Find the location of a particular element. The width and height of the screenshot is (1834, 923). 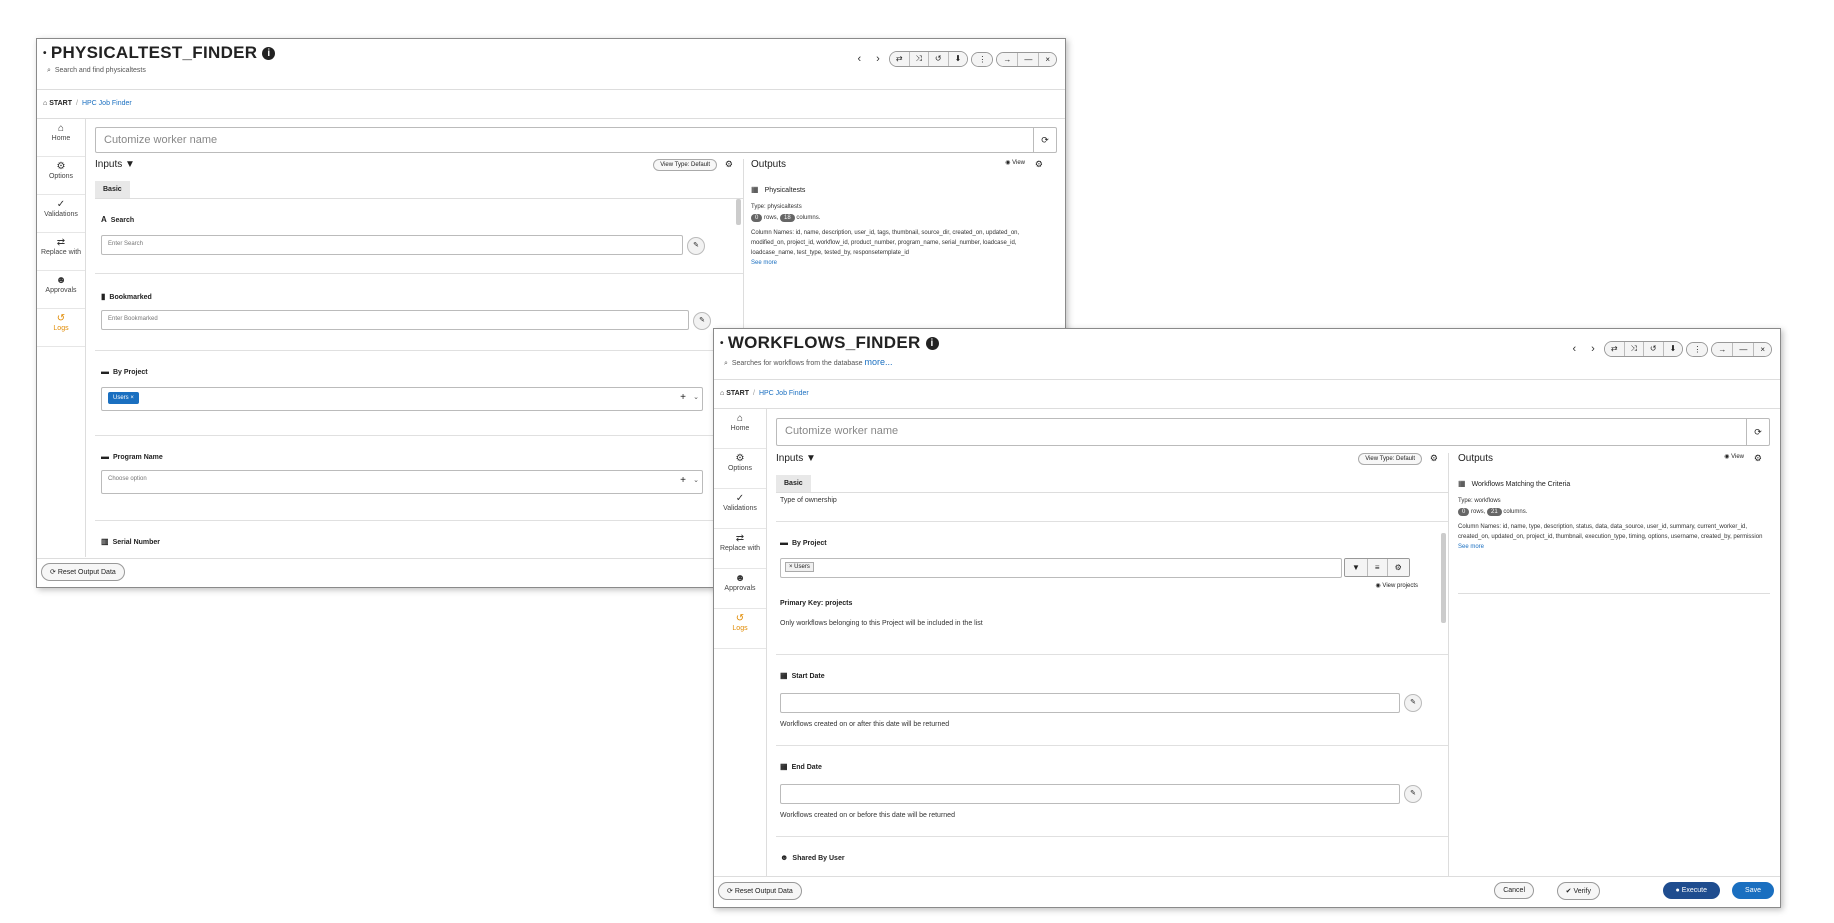

output-type: Type: workflows is located at coordinates (1479, 501).